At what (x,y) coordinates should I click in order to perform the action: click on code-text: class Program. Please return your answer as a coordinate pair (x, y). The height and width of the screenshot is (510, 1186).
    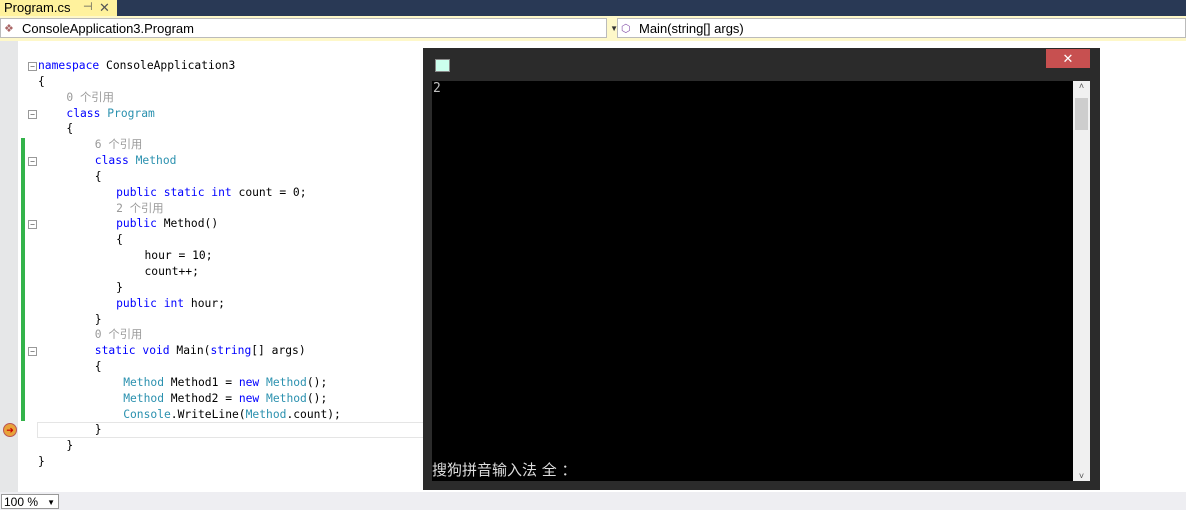
    Looking at the image, I should click on (110, 114).